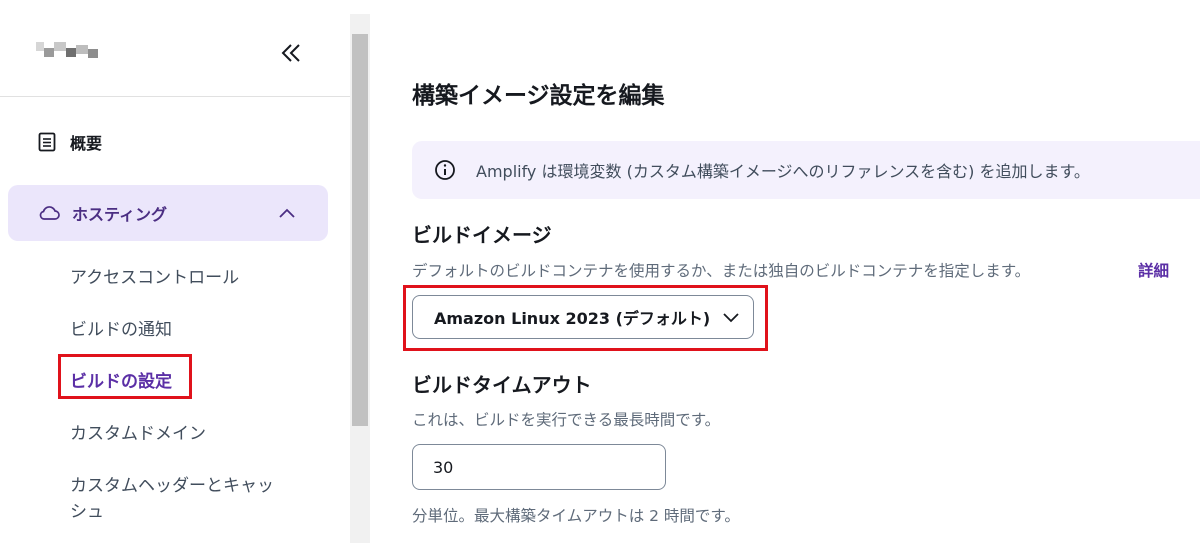 The height and width of the screenshot is (543, 1200). What do you see at coordinates (566, 420) in the screenshot?
I see `timeout-description: これは、ビルドを実行できる最長時間です。` at bounding box center [566, 420].